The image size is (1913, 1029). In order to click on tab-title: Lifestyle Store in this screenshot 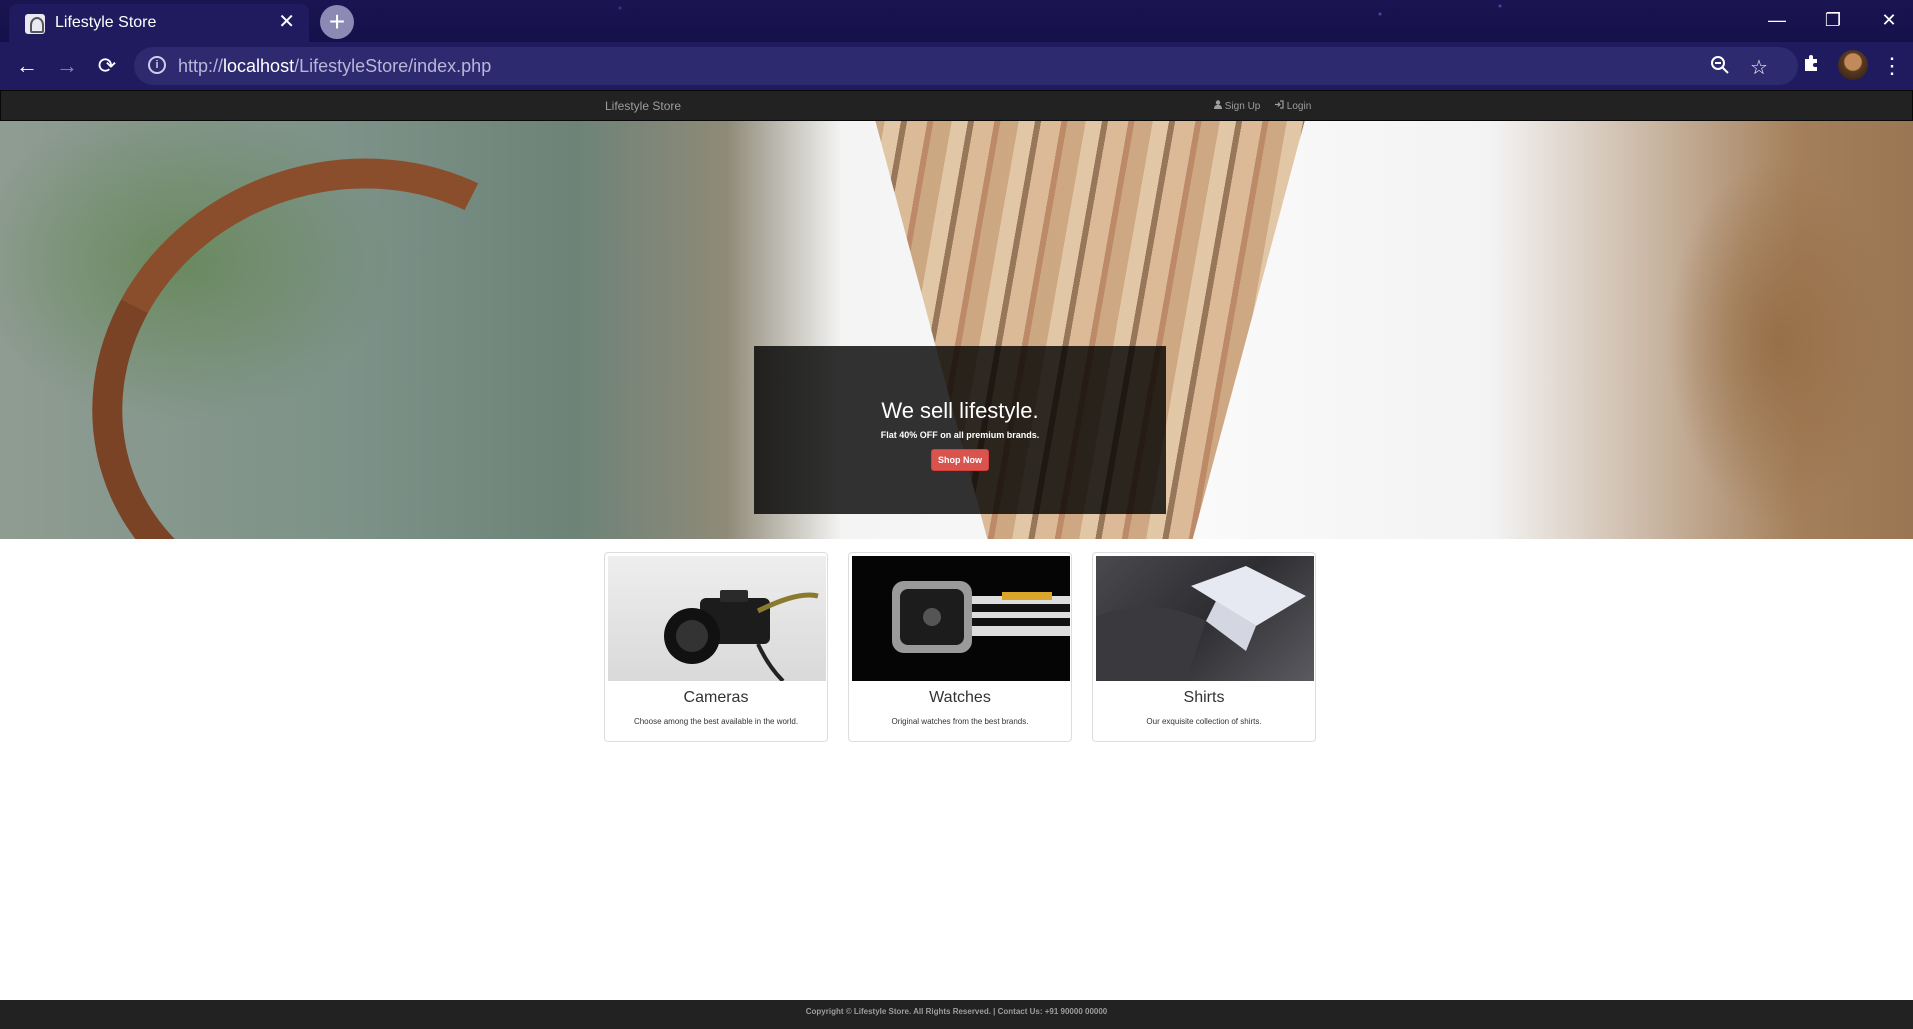, I will do `click(106, 22)`.